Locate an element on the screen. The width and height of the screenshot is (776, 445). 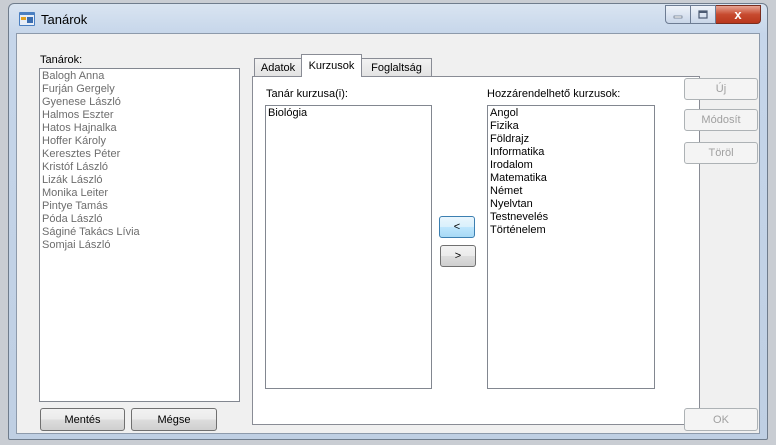
teacher-list-item: Somjai László is located at coordinates (139, 245).